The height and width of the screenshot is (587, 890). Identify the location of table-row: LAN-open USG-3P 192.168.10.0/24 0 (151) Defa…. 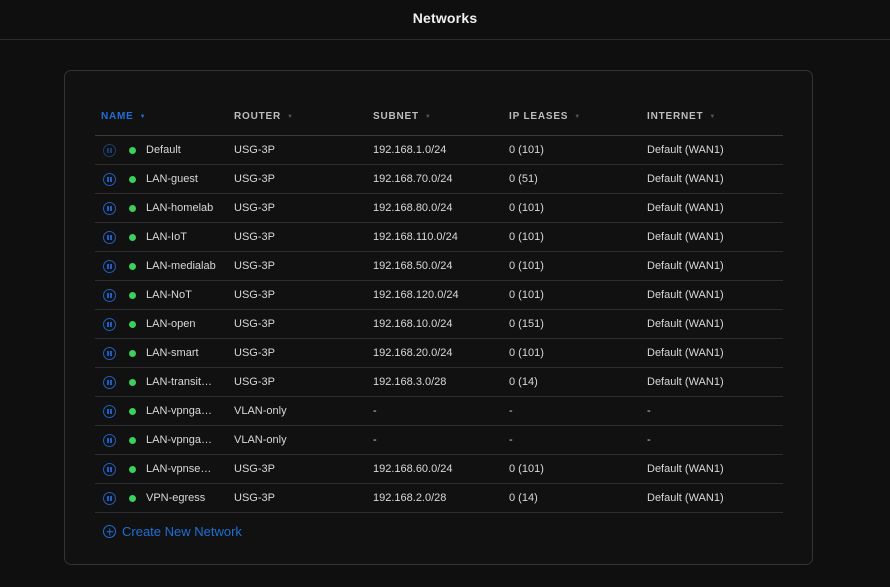
(439, 324).